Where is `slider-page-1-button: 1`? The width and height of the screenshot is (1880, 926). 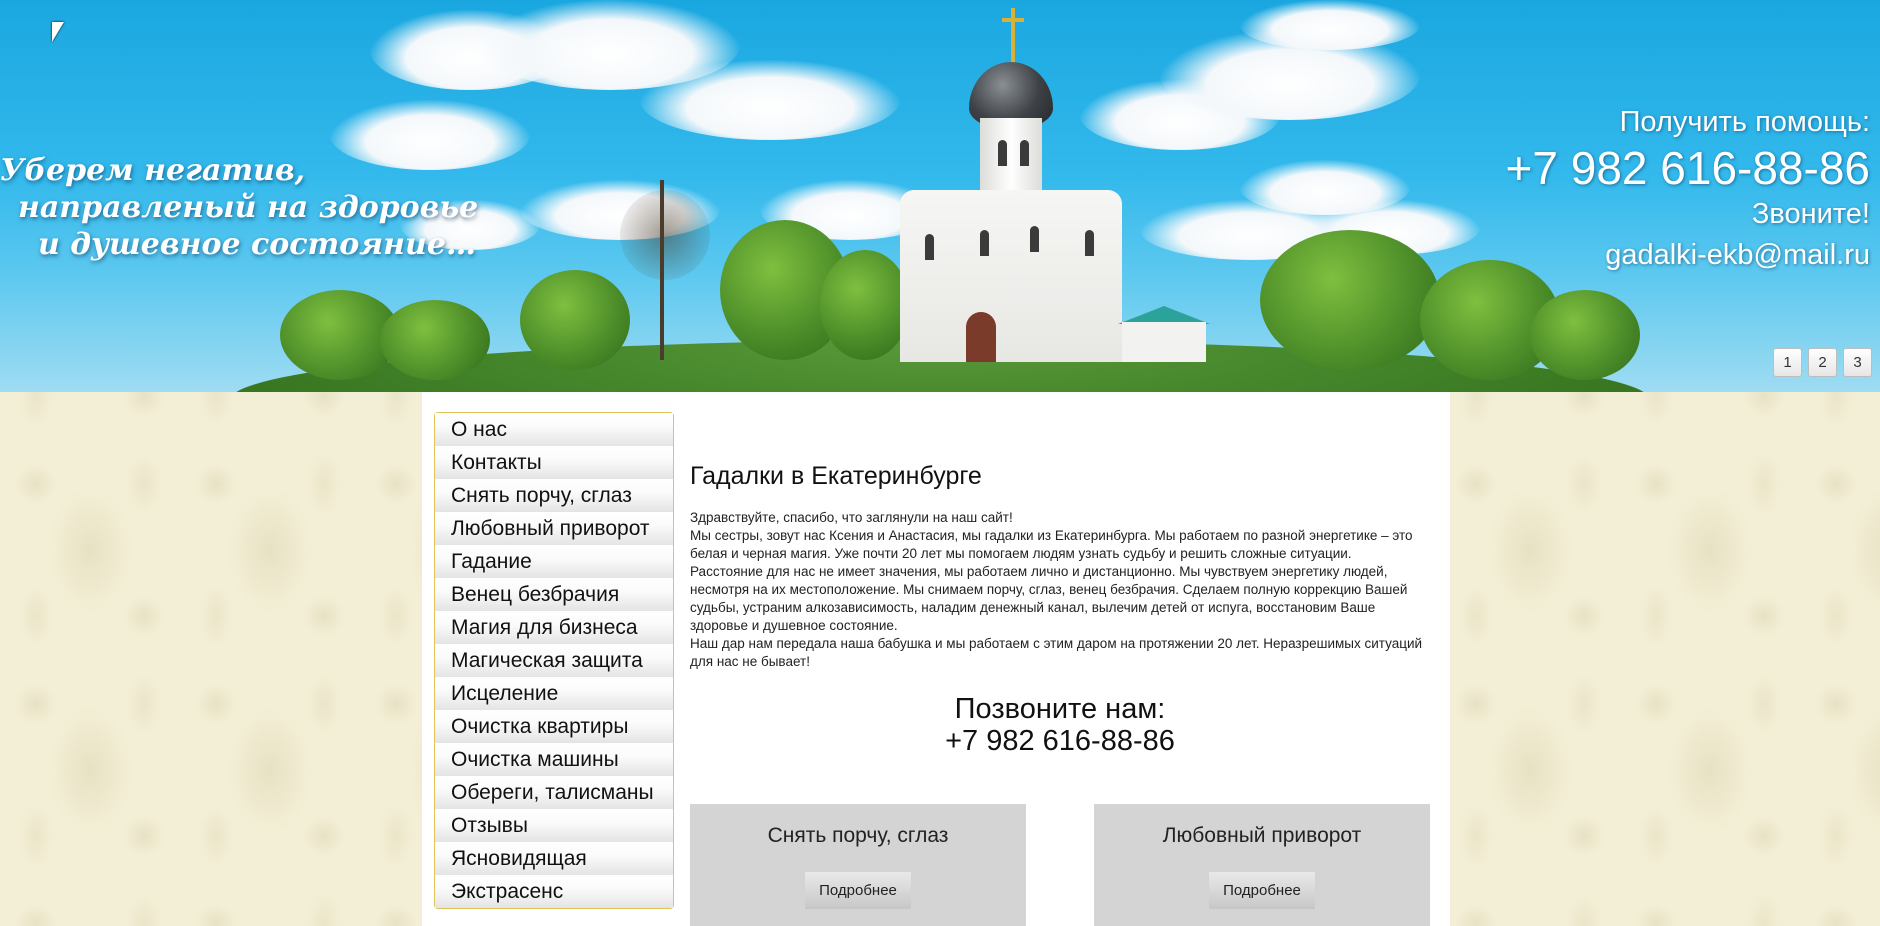
slider-page-1-button: 1 is located at coordinates (1787, 362).